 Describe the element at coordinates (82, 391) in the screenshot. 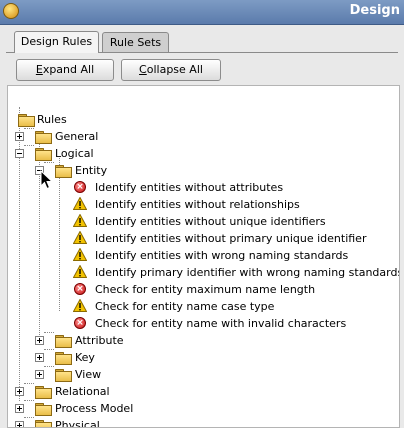

I see `tree-node-label: Relational` at that location.